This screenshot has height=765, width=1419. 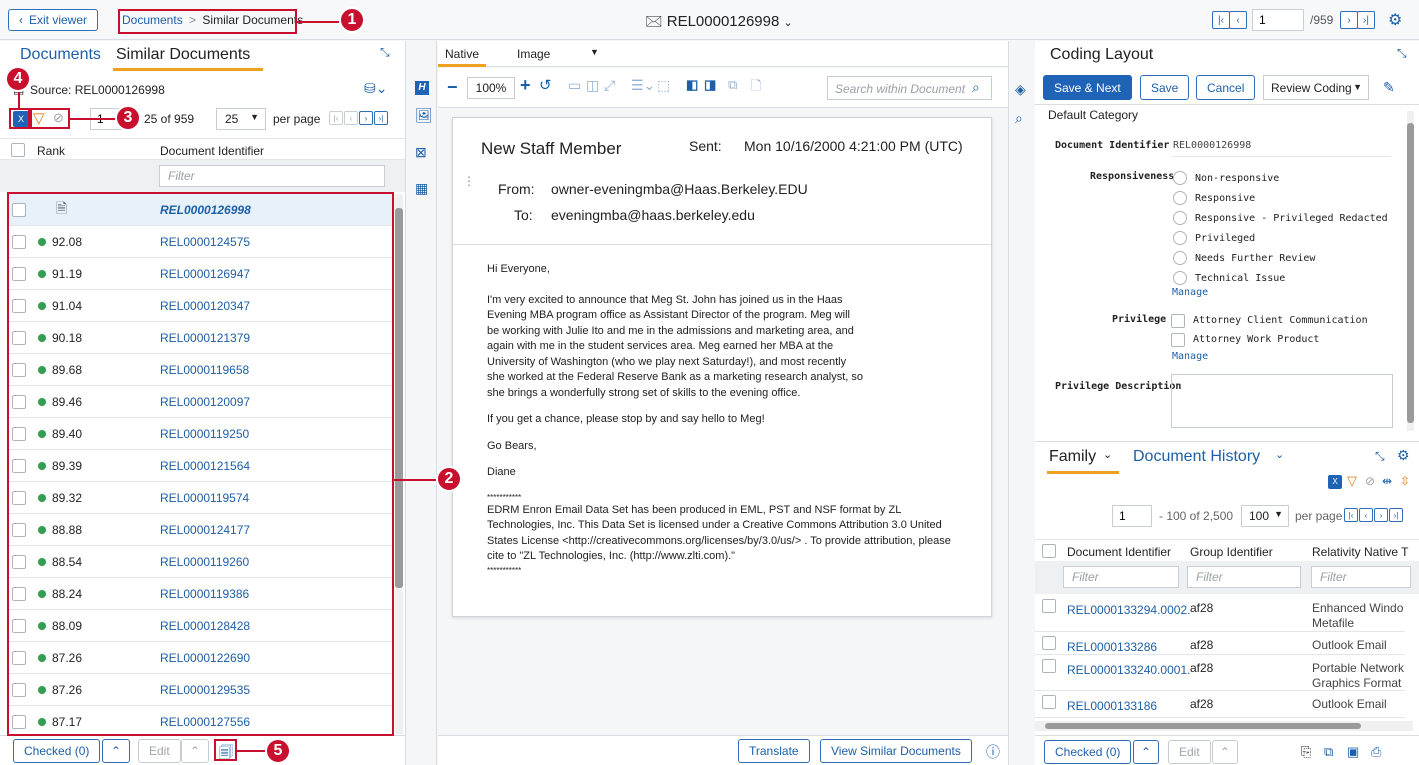 I want to click on gear-icon: ⚙, so click(x=1395, y=20).